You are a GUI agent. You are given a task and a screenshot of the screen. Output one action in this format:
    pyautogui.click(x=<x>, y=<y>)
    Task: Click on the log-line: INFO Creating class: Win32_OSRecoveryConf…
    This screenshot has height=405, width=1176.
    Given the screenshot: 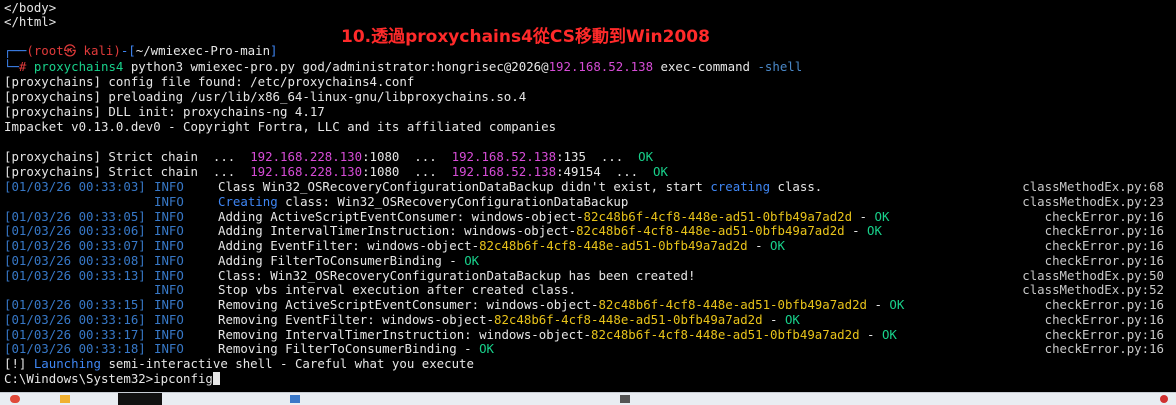 What is the action you would take?
    pyautogui.click(x=316, y=201)
    